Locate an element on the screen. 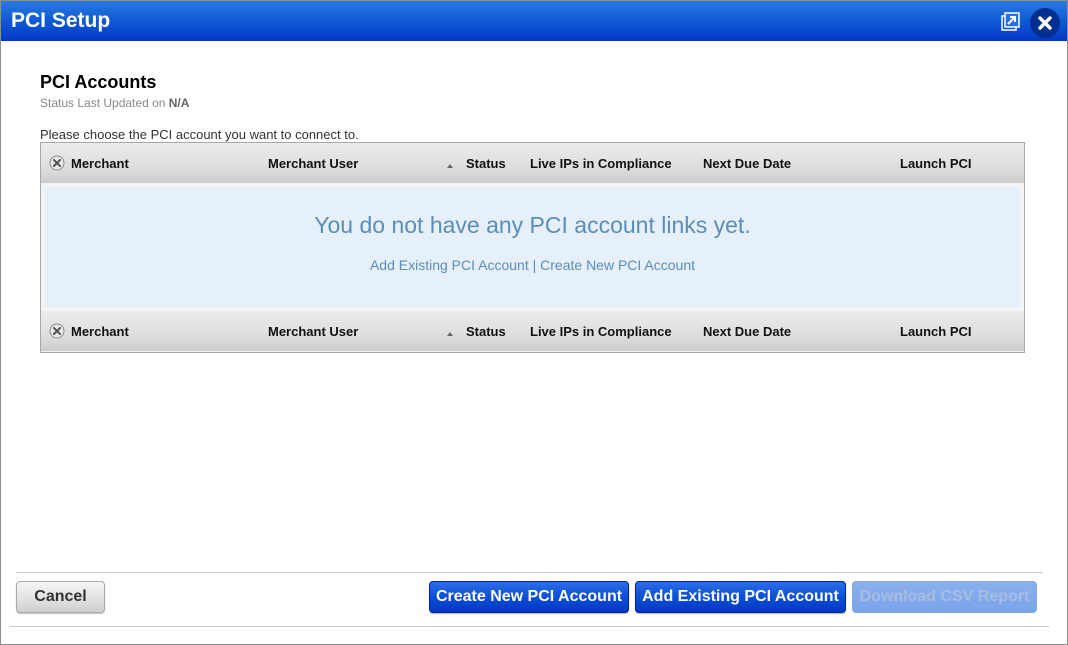 Image resolution: width=1068 pixels, height=645 pixels. create-new-pci-account-button: Create New PCI Account is located at coordinates (529, 597).